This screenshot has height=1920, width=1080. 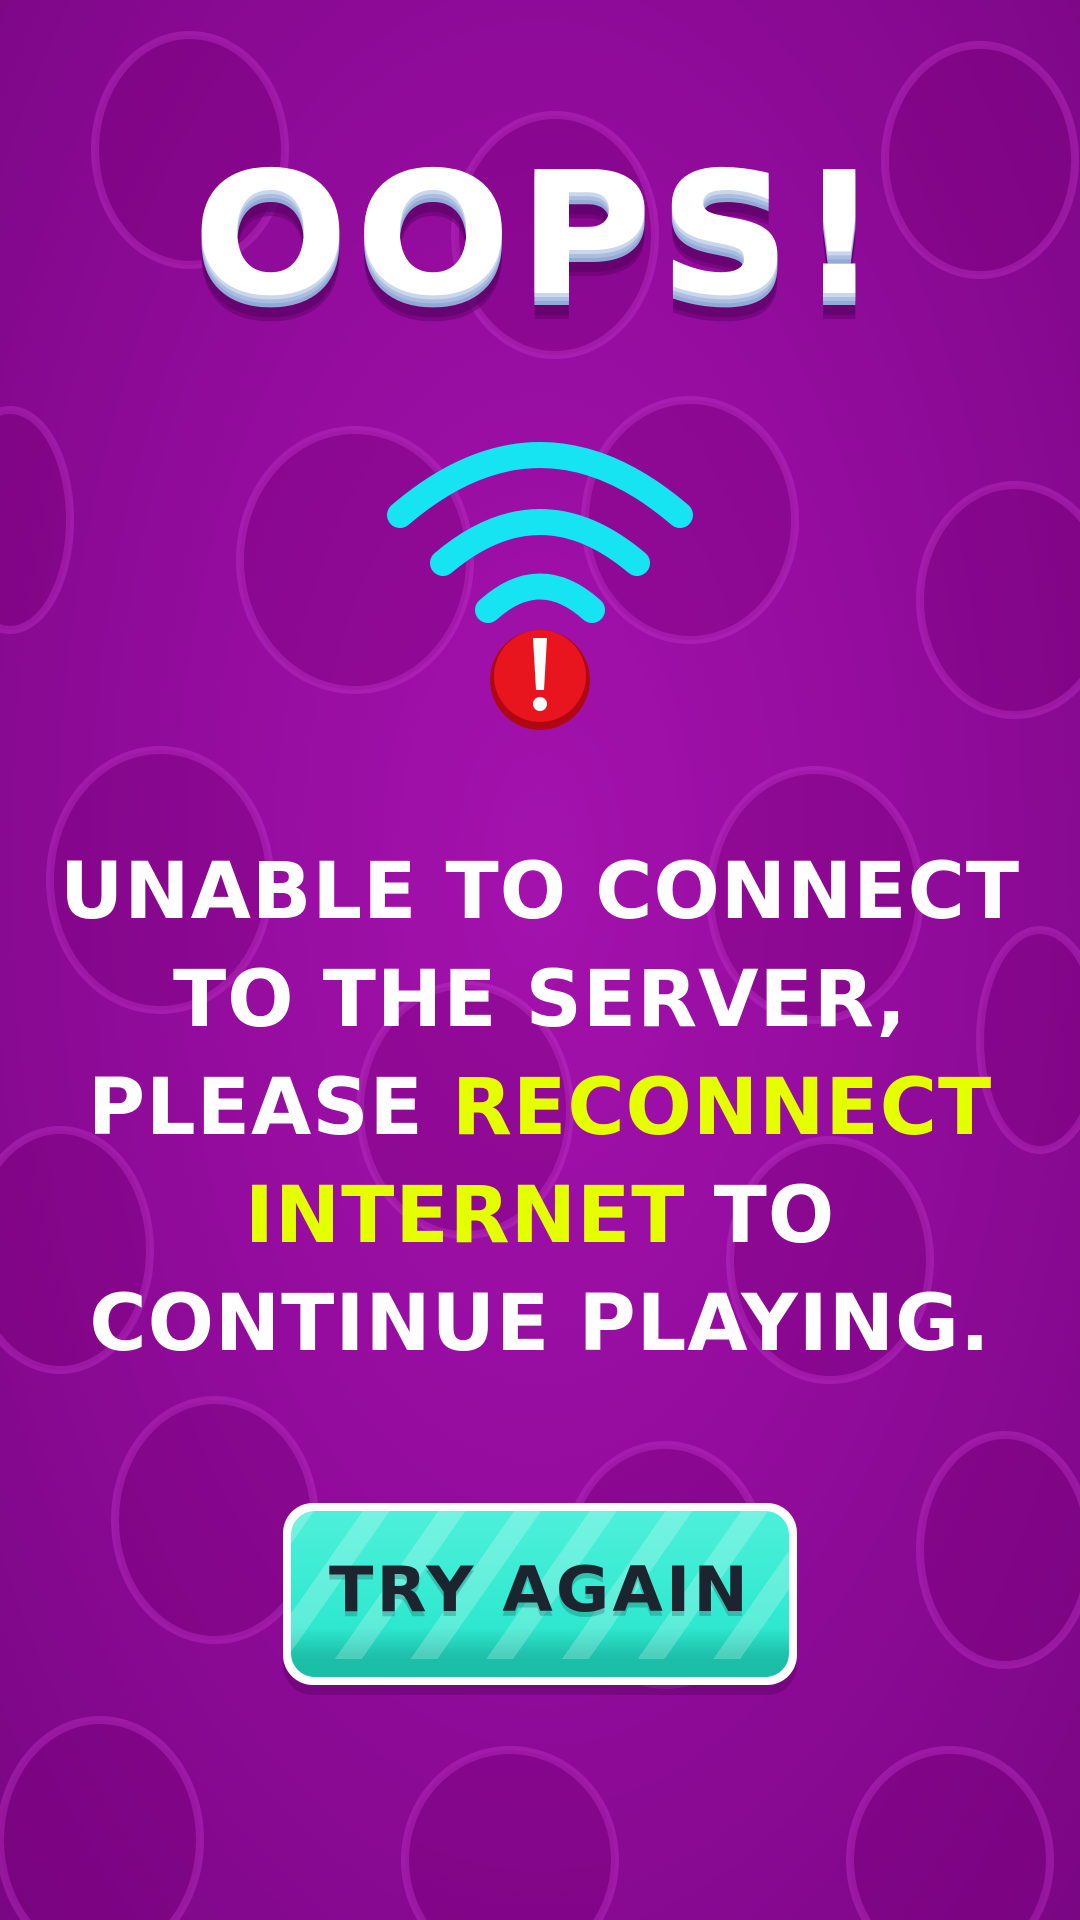 I want to click on try-again-button: TRY AGAIN, so click(x=540, y=1594).